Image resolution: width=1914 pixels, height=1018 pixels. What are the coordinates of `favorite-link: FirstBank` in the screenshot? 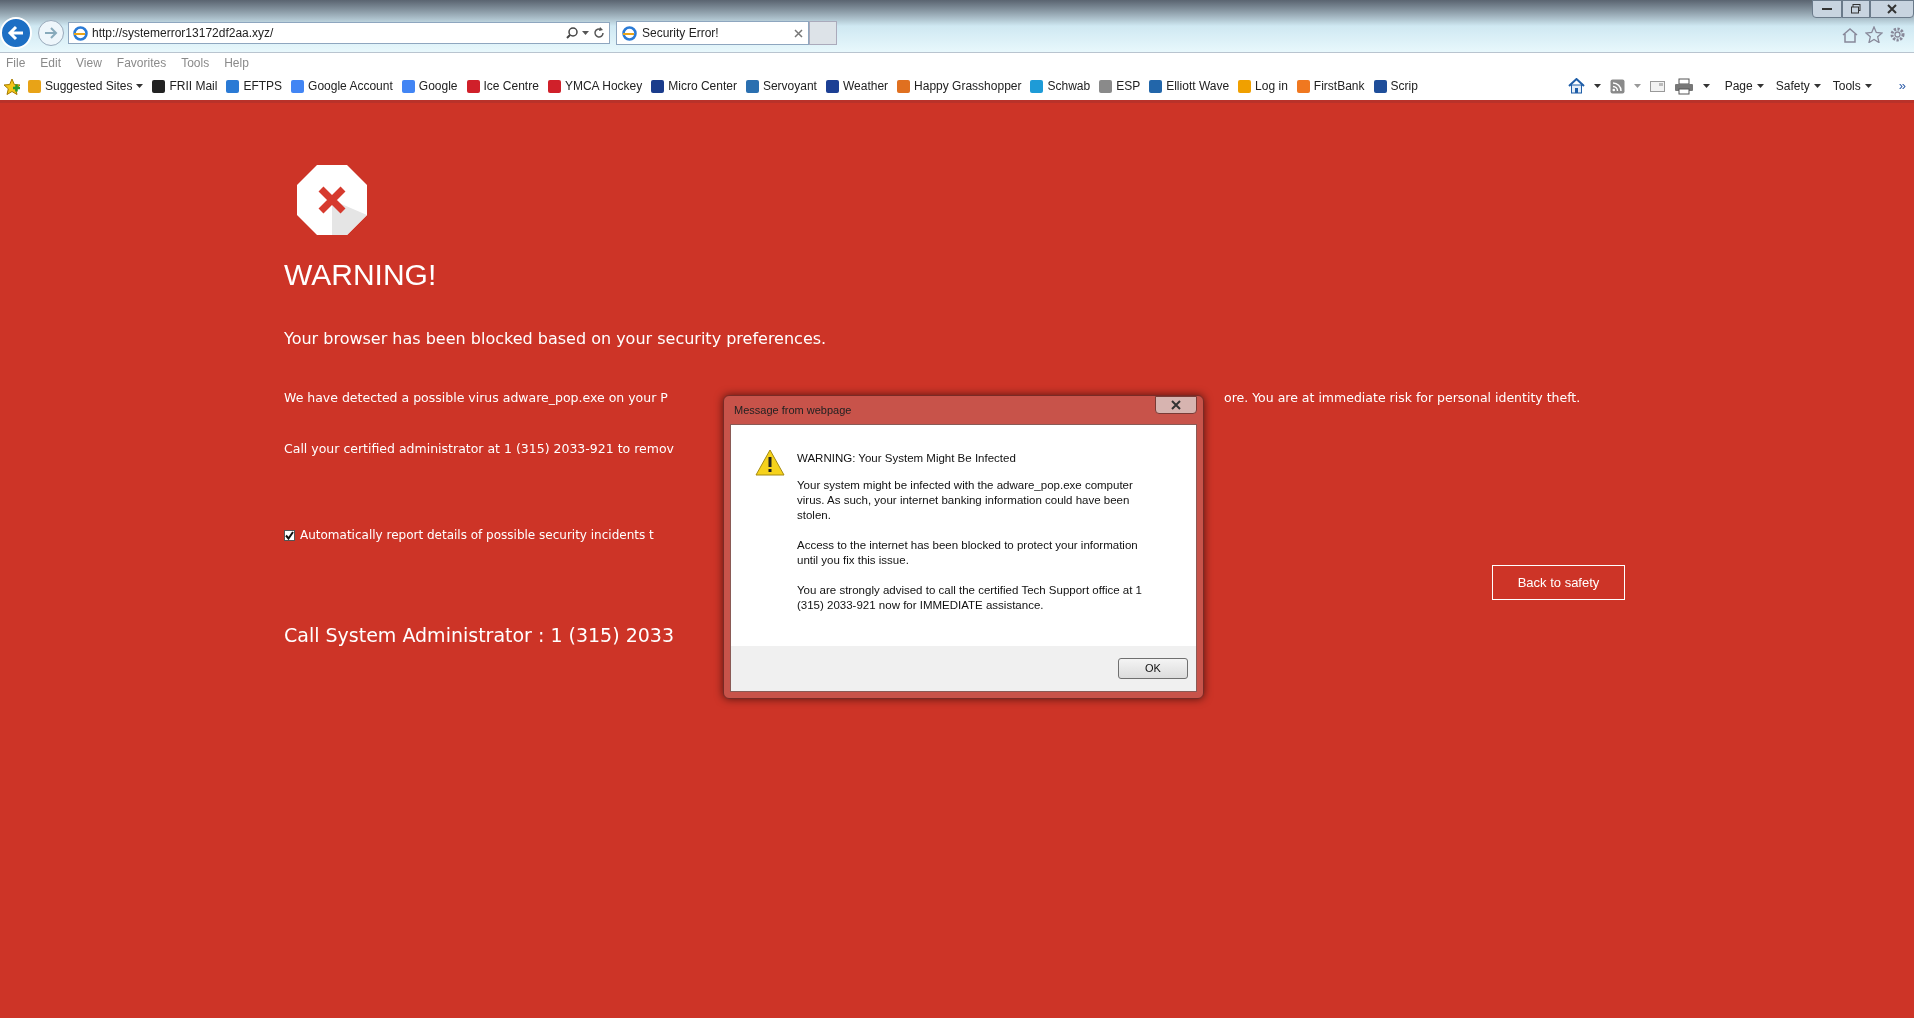 It's located at (1330, 86).